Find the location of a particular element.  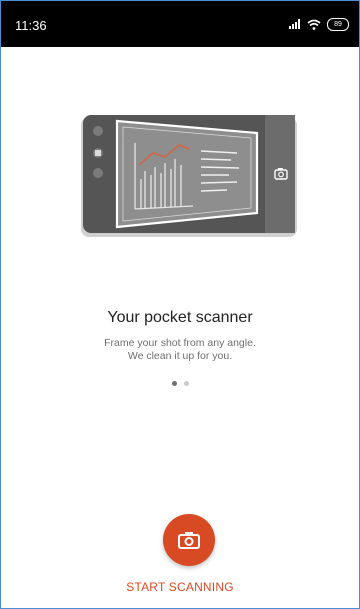

camera-icon is located at coordinates (189, 540).